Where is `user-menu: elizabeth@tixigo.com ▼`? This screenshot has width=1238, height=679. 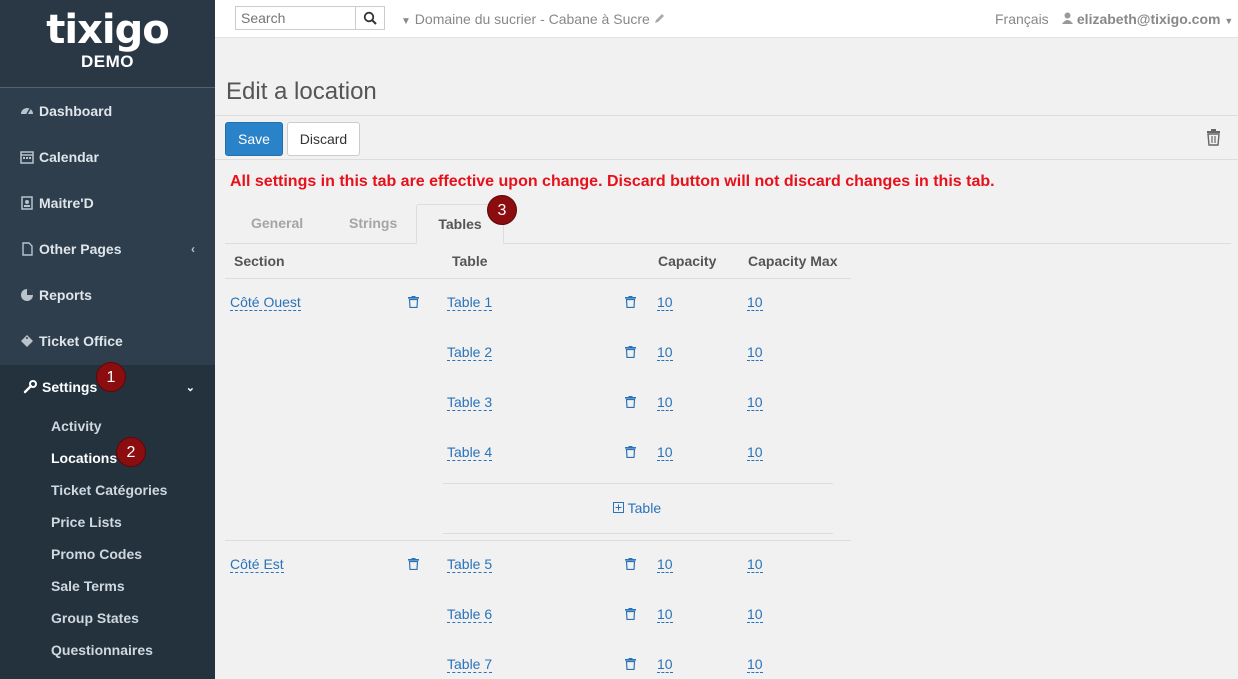 user-menu: elizabeth@tixigo.com ▼ is located at coordinates (1147, 19).